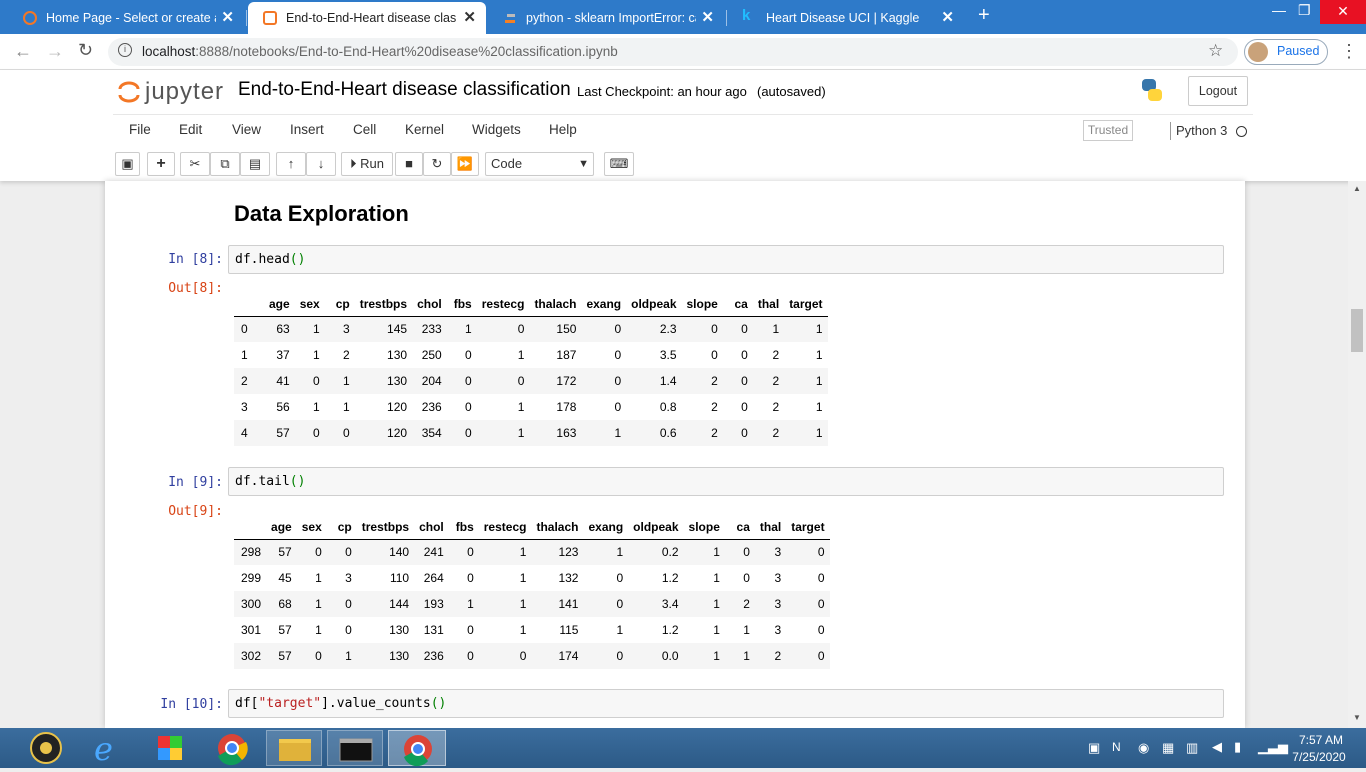  Describe the element at coordinates (285, 578) in the screenshot. I see `table-cell: 45` at that location.